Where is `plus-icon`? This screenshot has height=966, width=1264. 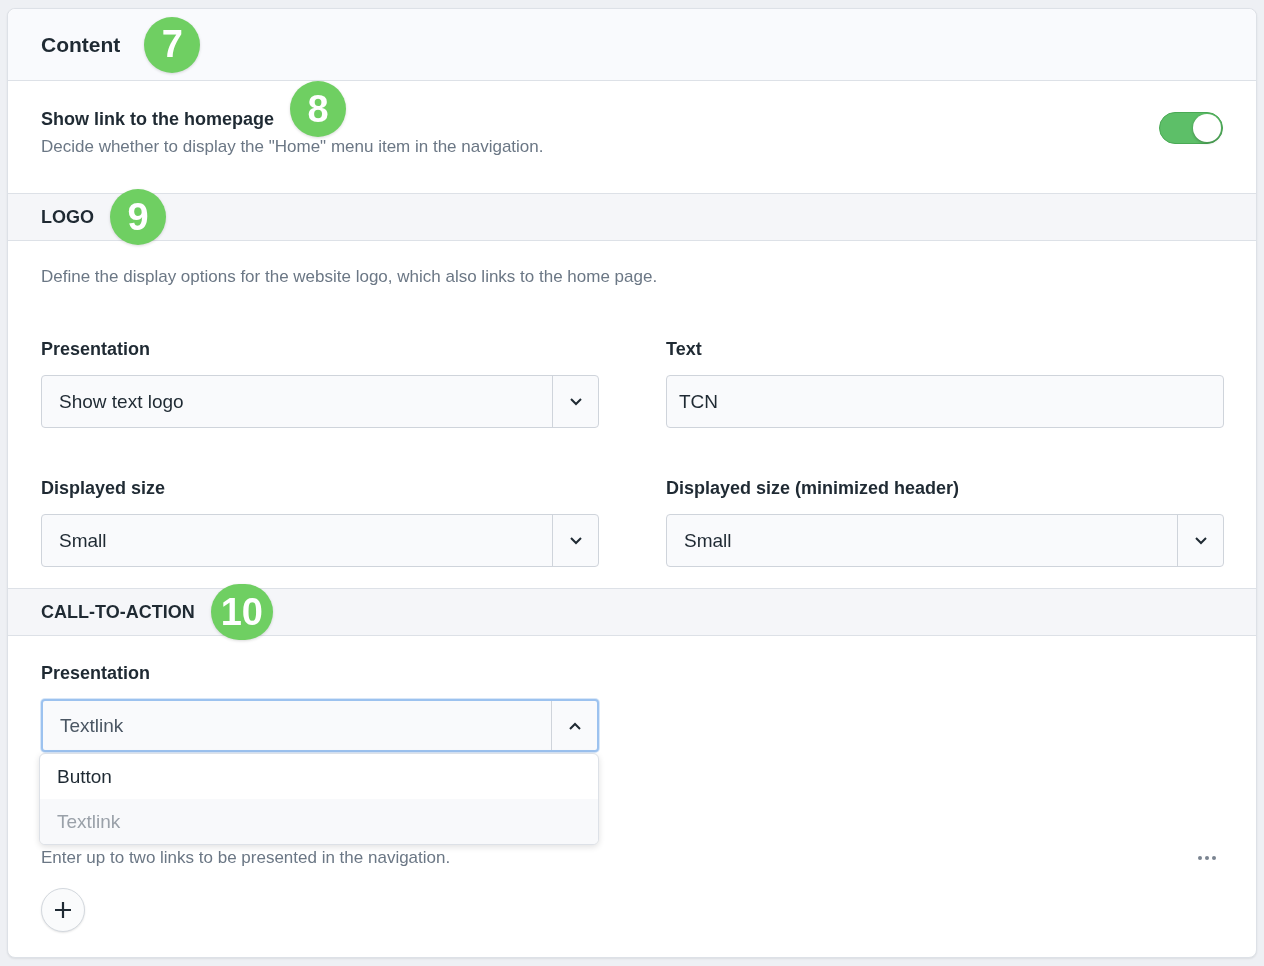 plus-icon is located at coordinates (63, 910).